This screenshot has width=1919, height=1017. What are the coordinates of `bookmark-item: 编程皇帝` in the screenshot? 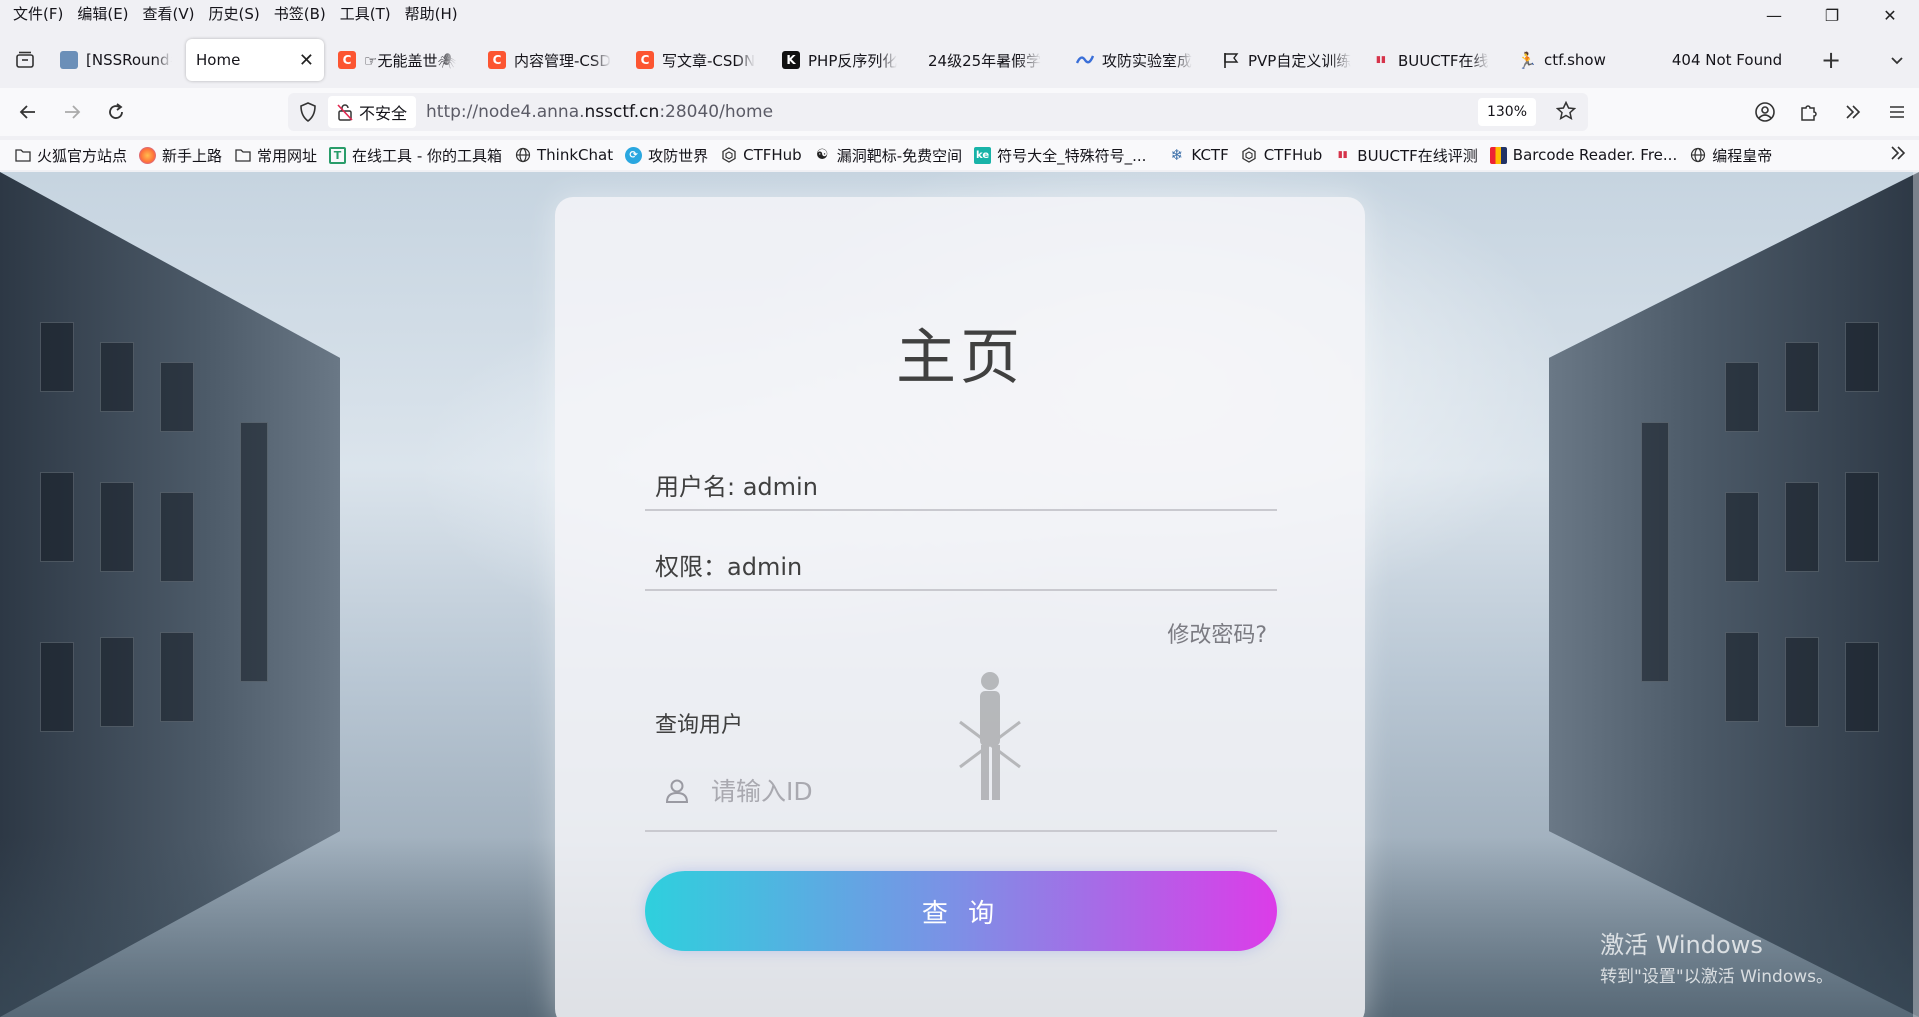 It's located at (1730, 155).